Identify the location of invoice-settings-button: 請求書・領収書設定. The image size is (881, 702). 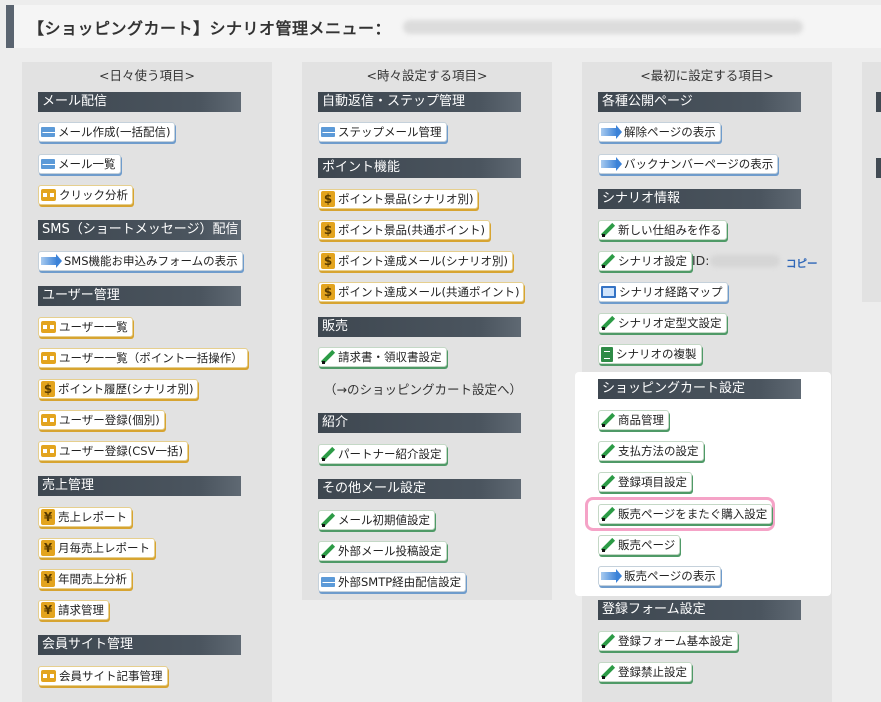
(382, 357).